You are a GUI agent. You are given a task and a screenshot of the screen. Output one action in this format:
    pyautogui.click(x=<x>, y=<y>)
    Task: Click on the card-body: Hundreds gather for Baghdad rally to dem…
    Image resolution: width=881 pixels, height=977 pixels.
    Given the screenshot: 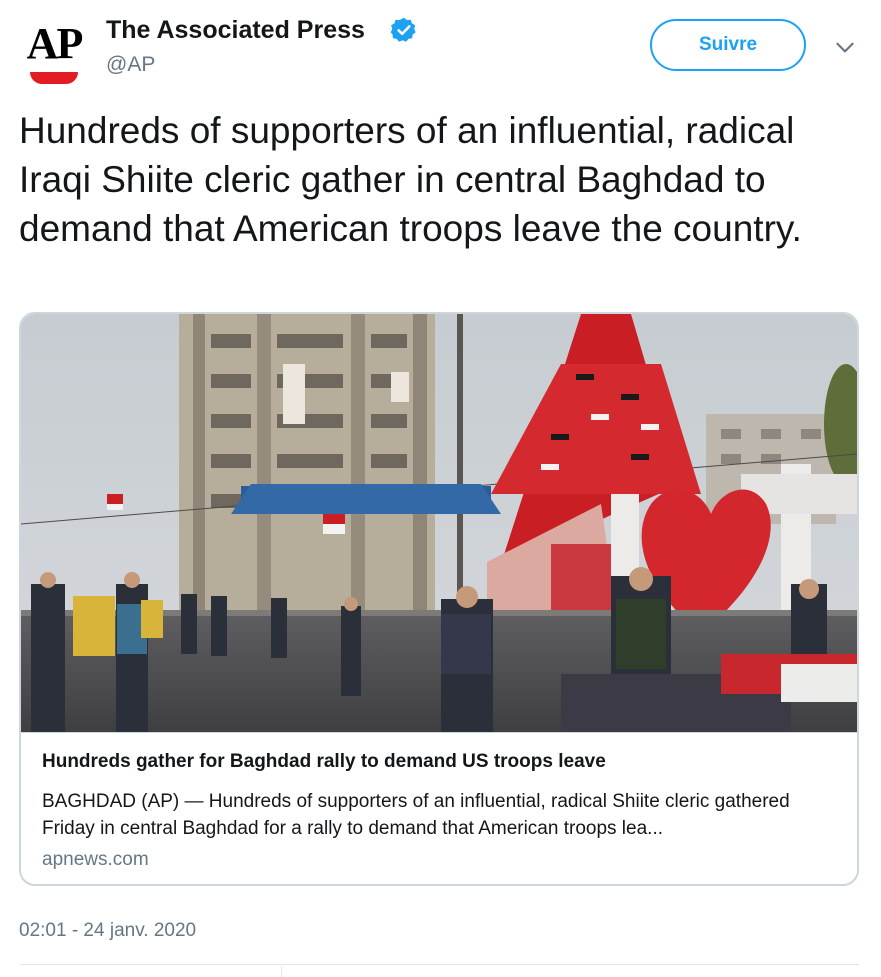 What is the action you would take?
    pyautogui.click(x=439, y=808)
    